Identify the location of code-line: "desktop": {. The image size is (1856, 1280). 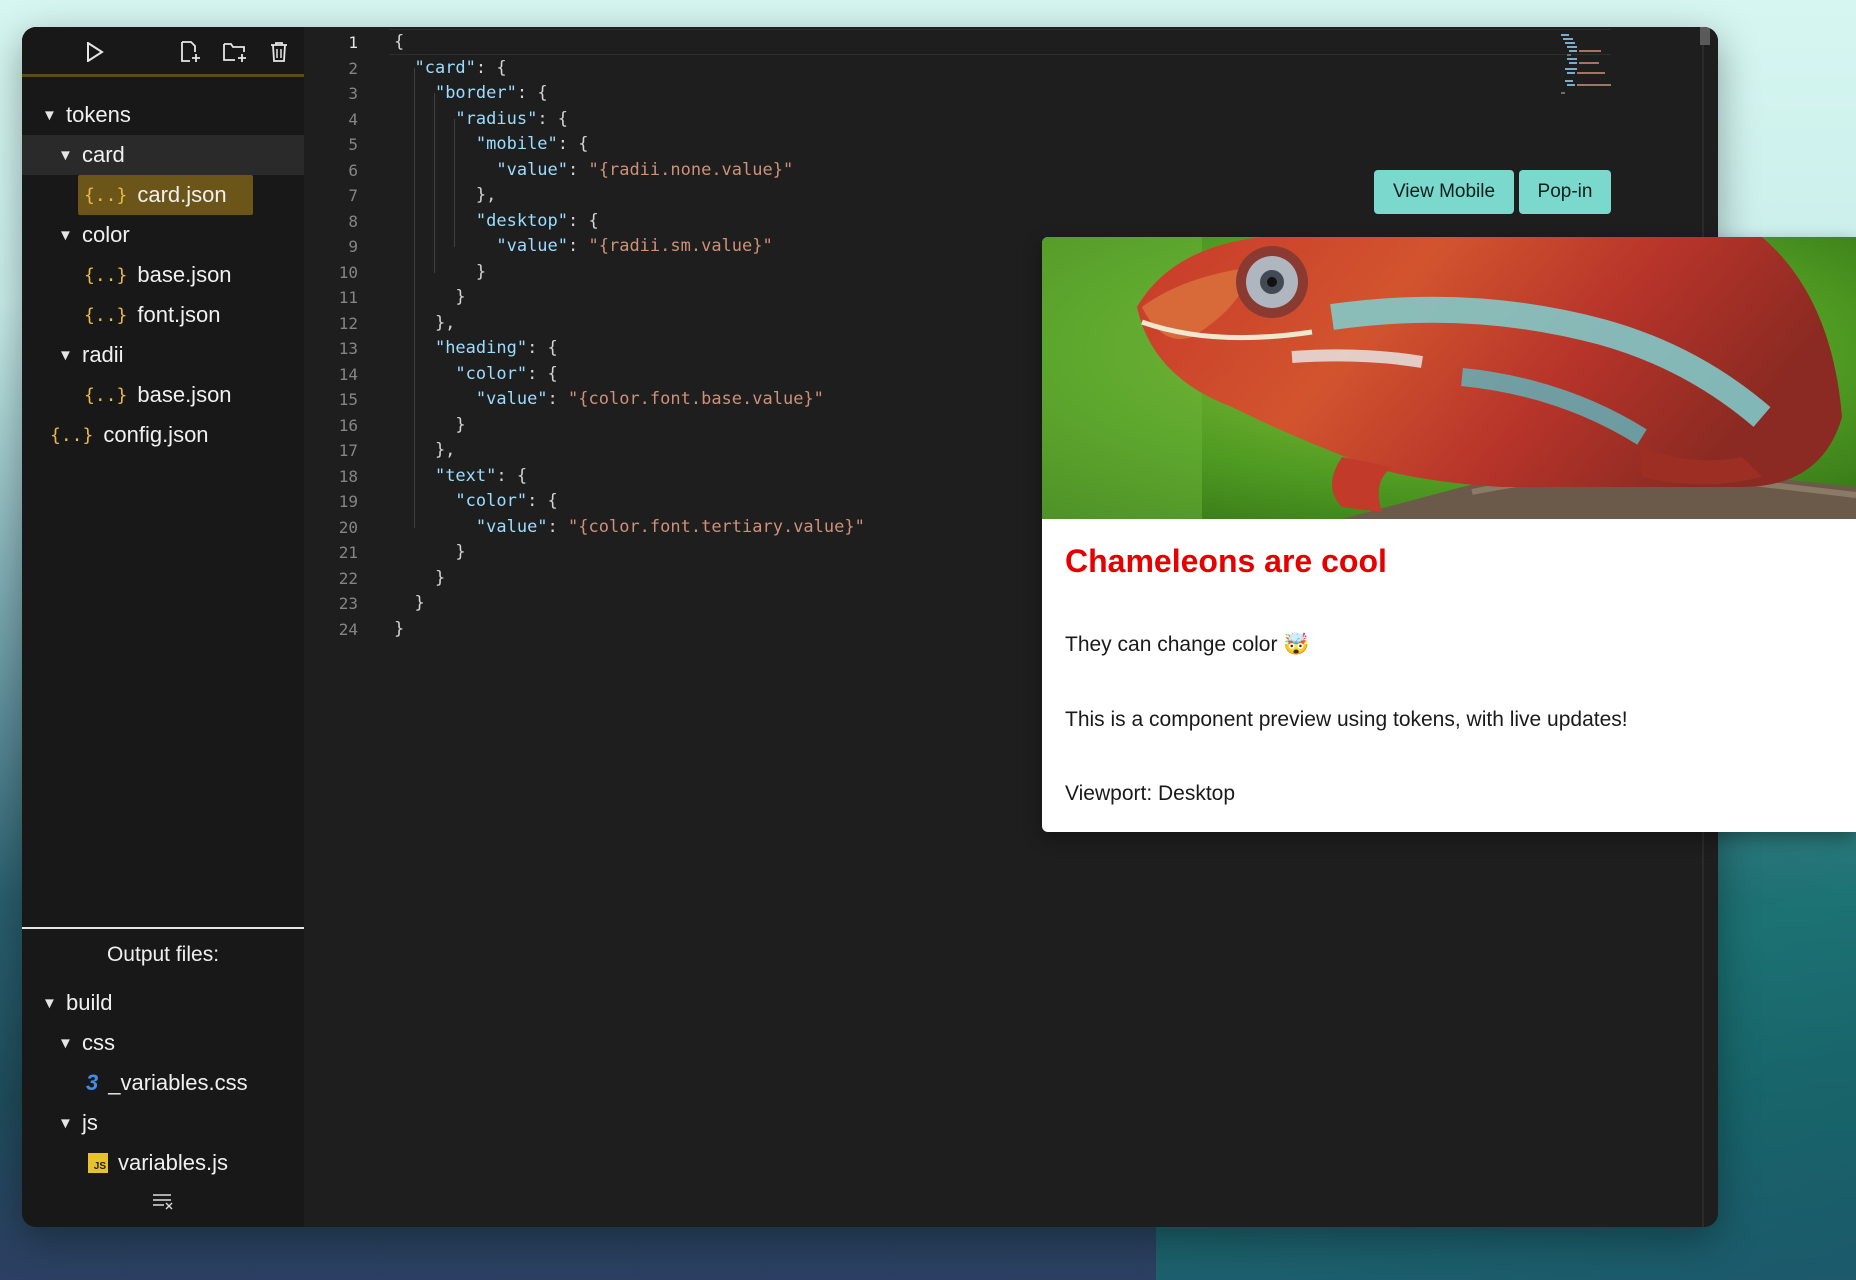
(537, 220).